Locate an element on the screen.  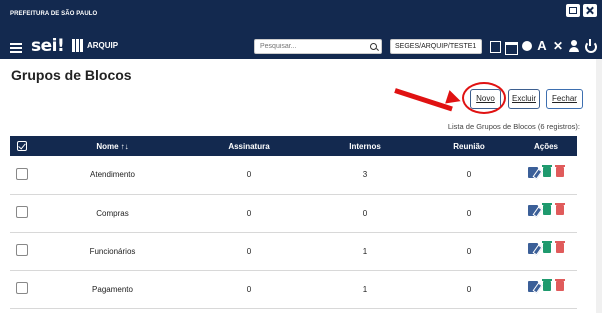
menu-icon is located at coordinates (16, 48).